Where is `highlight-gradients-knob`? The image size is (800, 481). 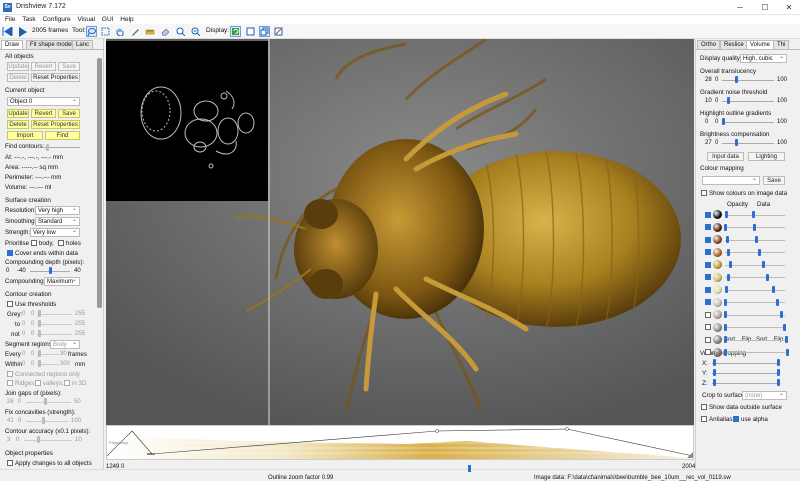 highlight-gradients-knob is located at coordinates (723, 121).